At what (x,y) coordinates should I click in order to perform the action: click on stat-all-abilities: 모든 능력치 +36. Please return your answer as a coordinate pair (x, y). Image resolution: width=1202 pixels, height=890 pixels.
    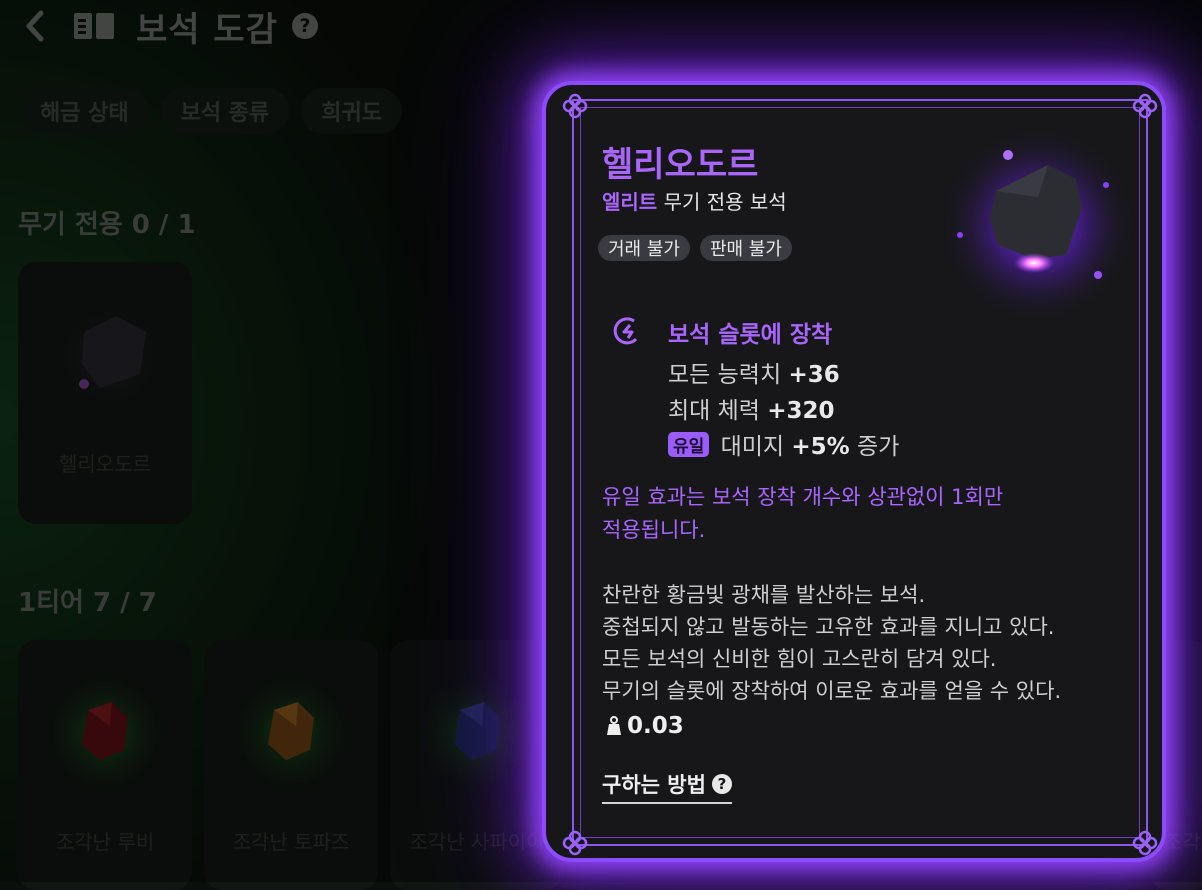
    Looking at the image, I should click on (754, 375).